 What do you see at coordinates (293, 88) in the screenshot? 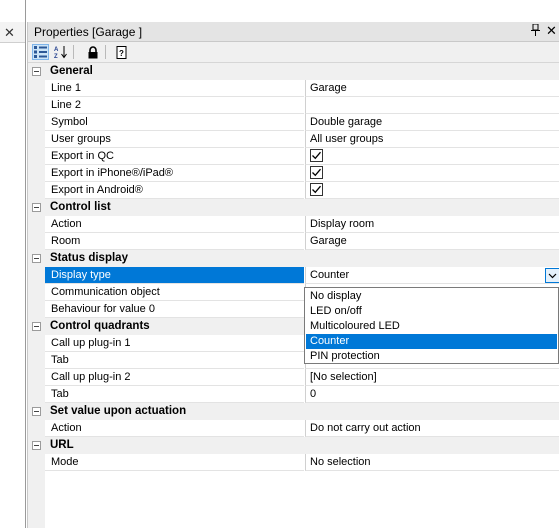
I see `property-row-line1: Line 1 Garage` at bounding box center [293, 88].